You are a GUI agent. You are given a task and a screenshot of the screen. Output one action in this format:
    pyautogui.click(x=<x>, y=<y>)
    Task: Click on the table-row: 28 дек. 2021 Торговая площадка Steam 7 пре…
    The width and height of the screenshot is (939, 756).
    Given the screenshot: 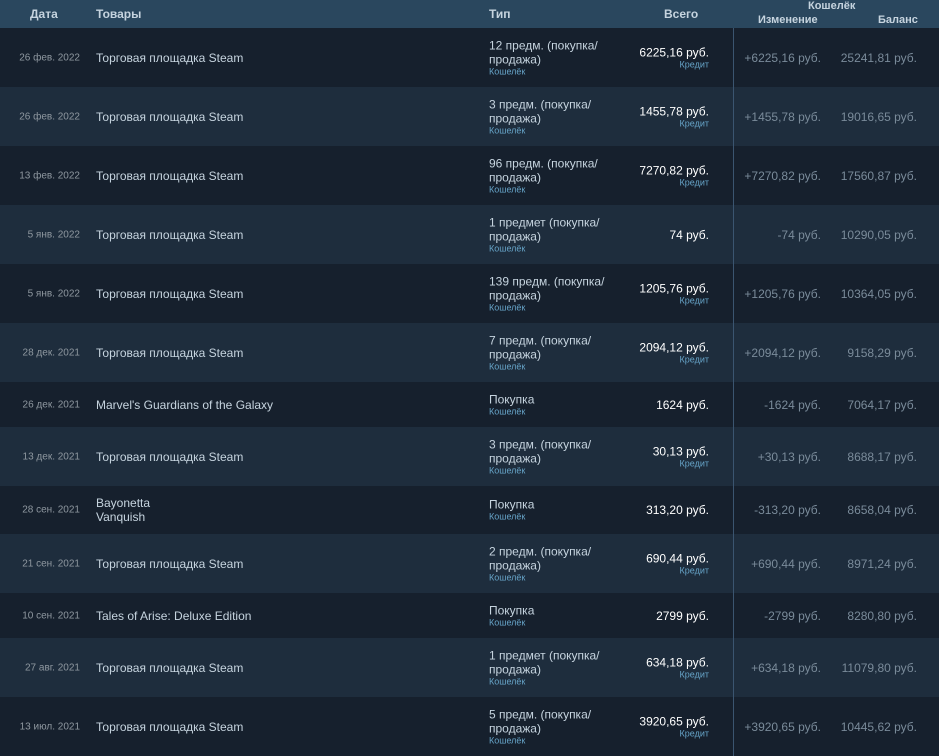 What is the action you would take?
    pyautogui.click(x=469, y=352)
    